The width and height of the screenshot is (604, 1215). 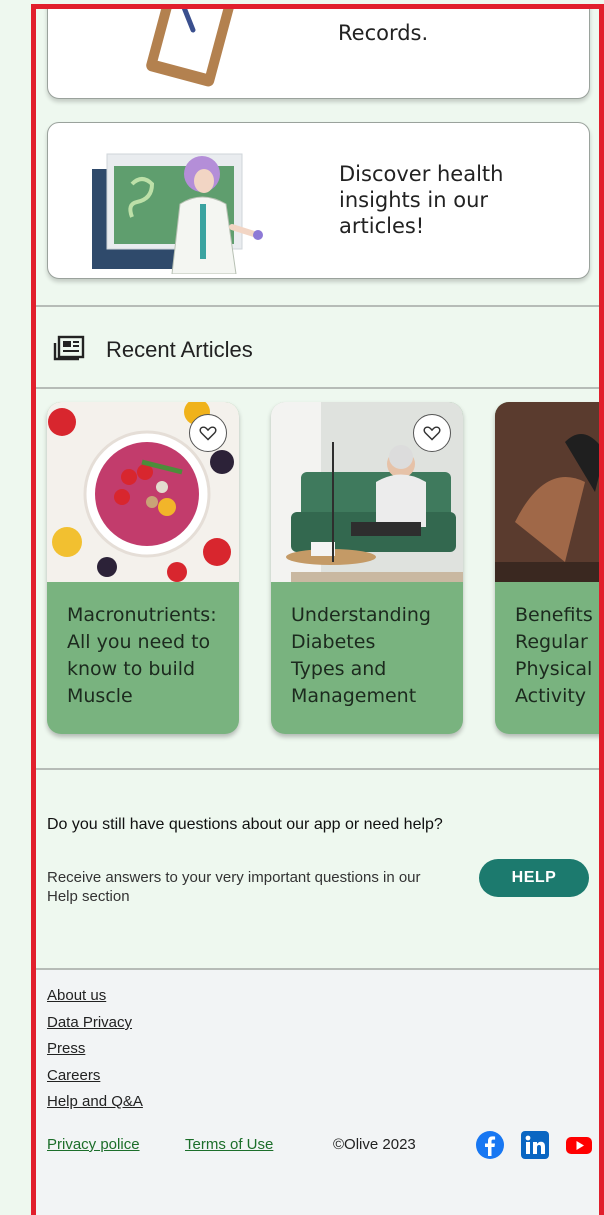 What do you see at coordinates (192, 48) in the screenshot?
I see `clipboard-illustration` at bounding box center [192, 48].